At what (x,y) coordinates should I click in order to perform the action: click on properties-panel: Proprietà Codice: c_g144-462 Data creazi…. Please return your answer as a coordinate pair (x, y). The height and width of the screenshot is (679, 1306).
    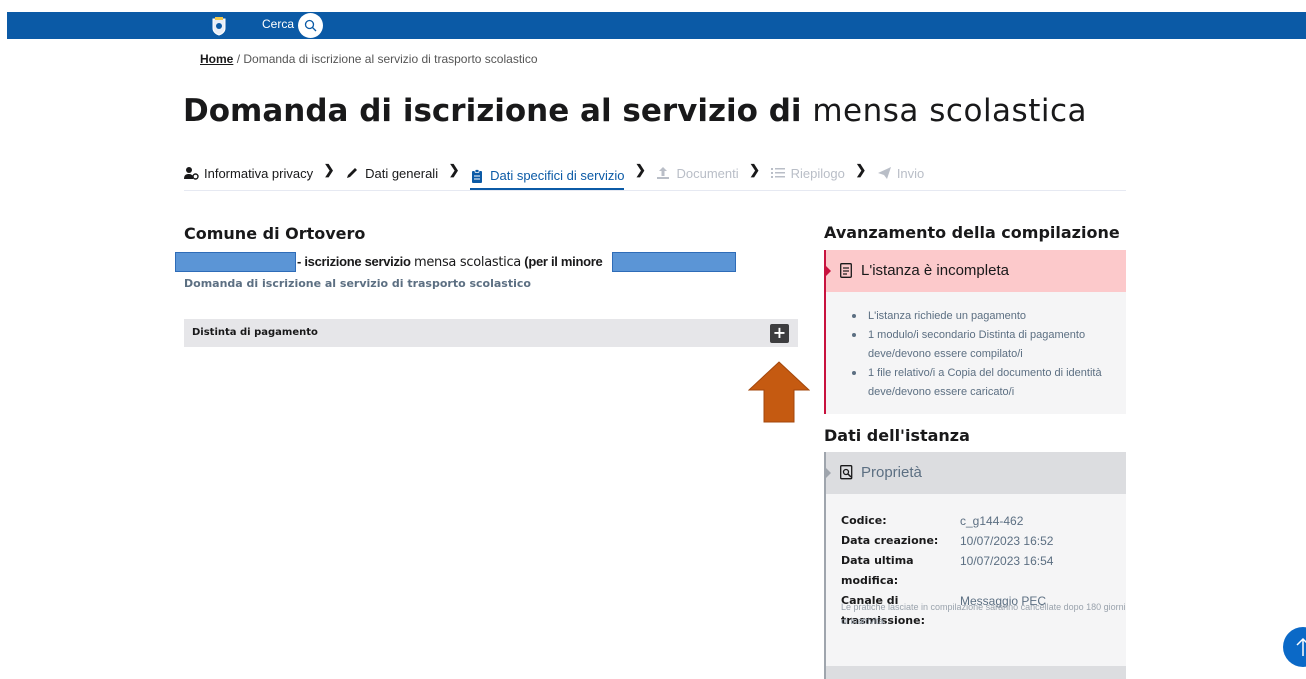
    Looking at the image, I should click on (975, 565).